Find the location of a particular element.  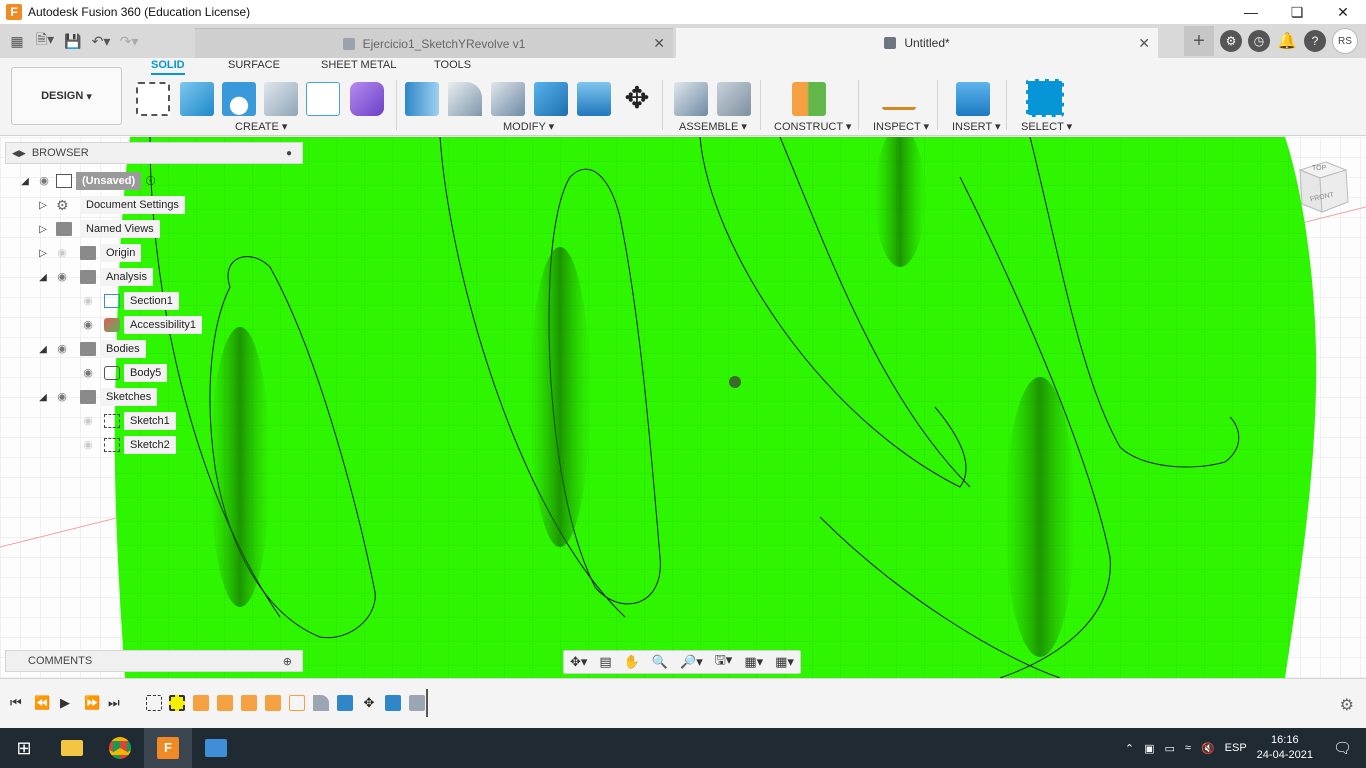

construct-menu: CONSTRUCT ▾ is located at coordinates (812, 126).